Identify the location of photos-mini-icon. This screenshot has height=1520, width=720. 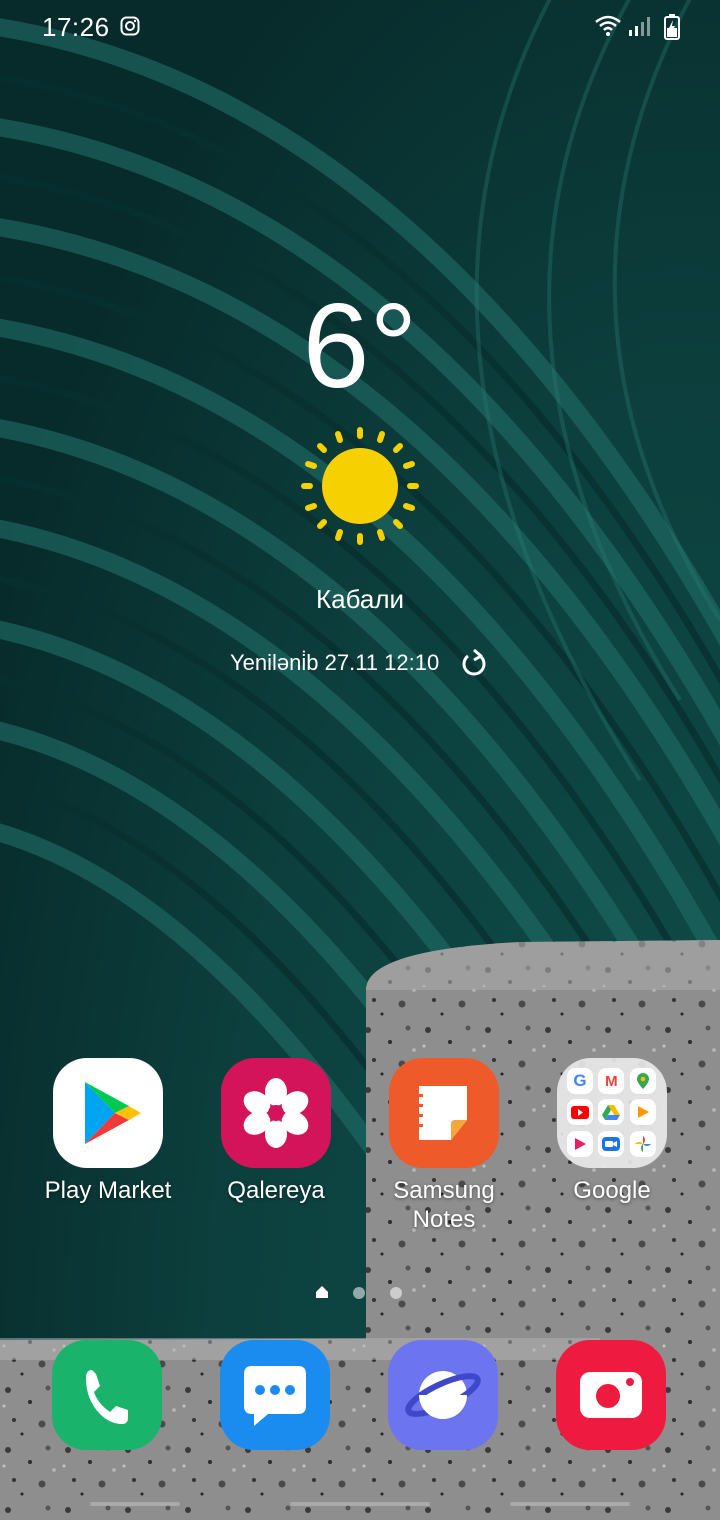
(642, 1143).